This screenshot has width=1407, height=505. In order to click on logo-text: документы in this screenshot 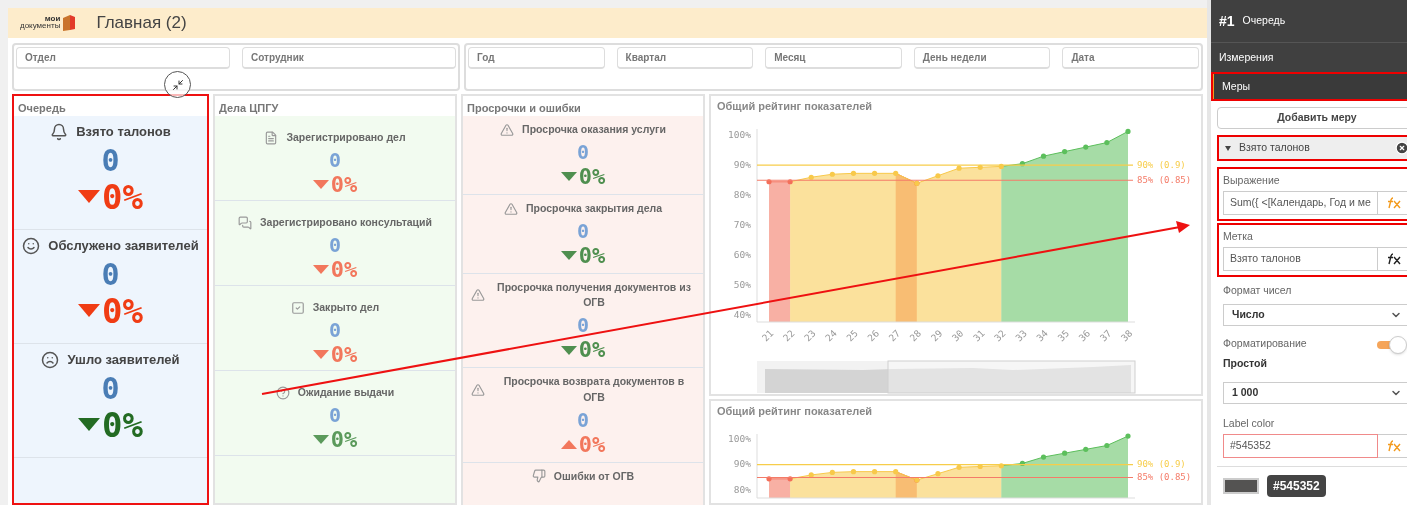, I will do `click(40, 26)`.